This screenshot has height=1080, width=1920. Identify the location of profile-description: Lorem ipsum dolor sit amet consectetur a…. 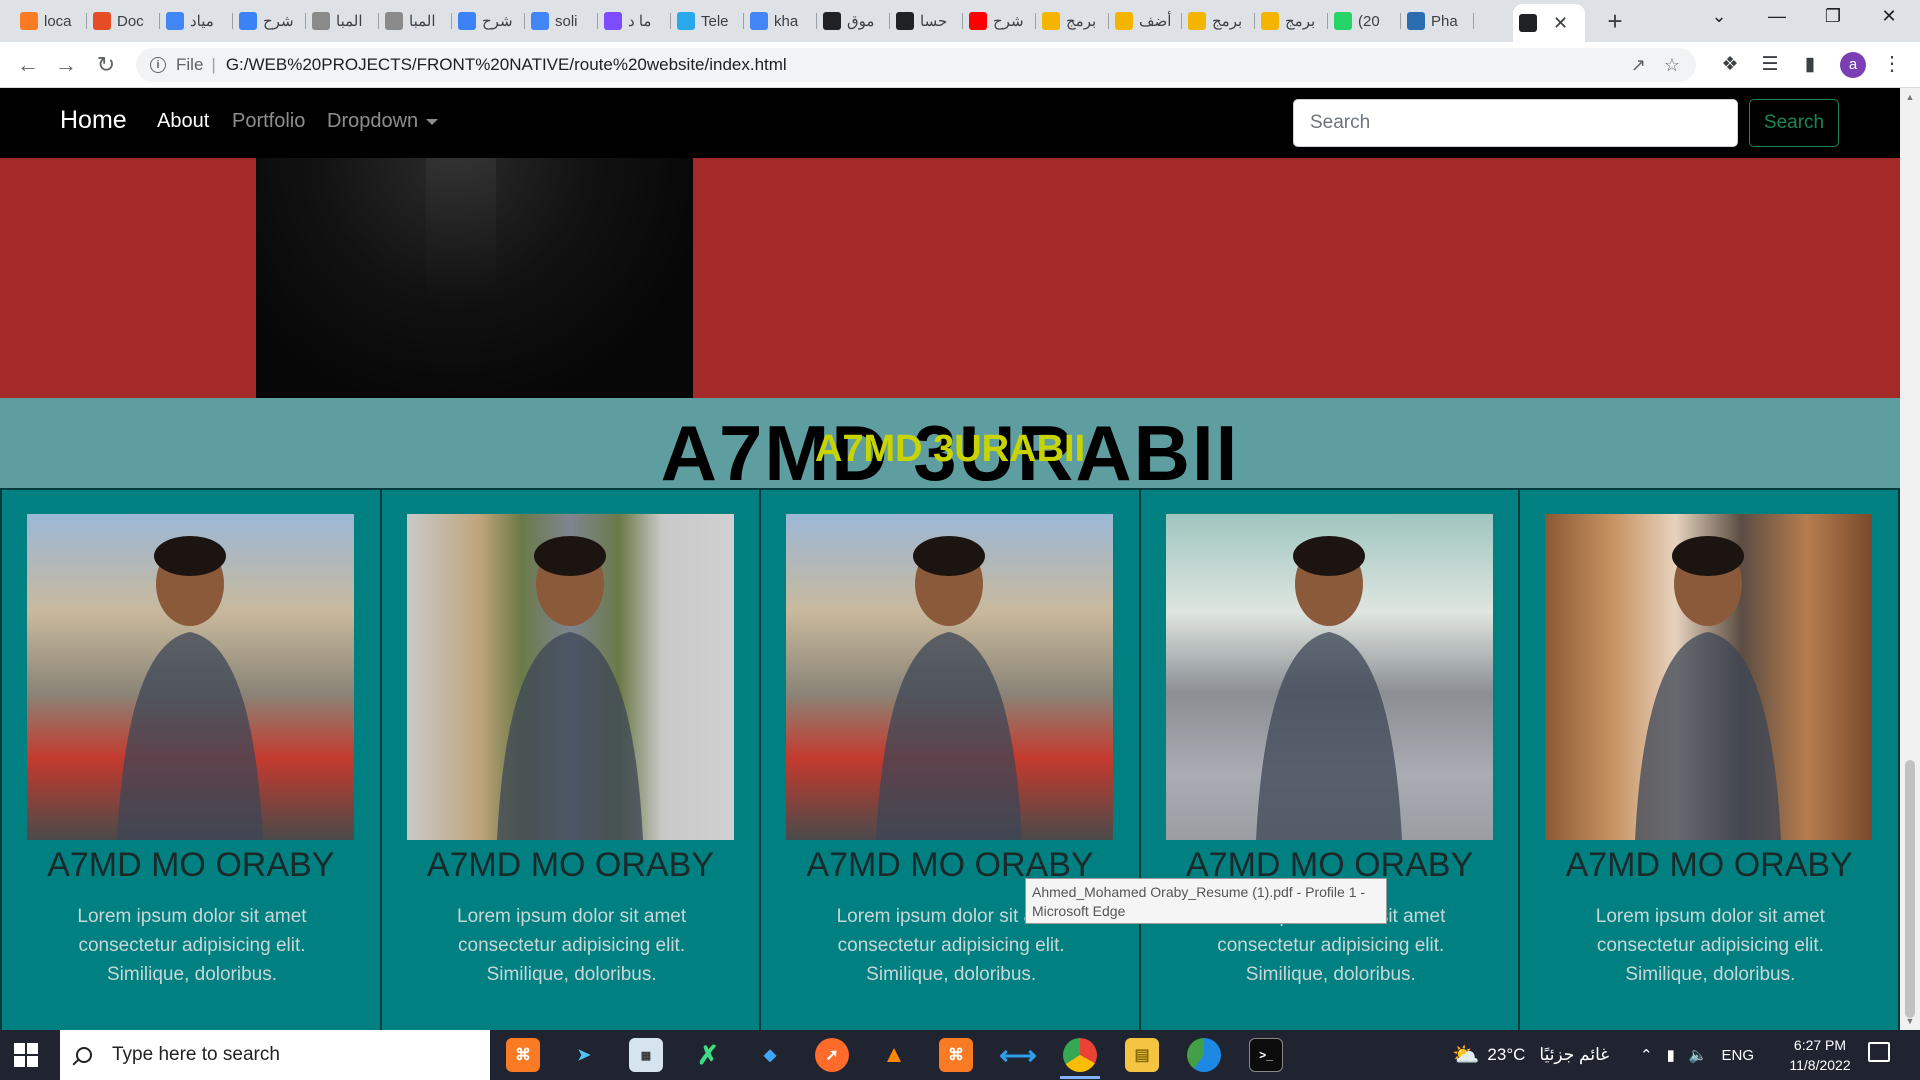
(1710, 945).